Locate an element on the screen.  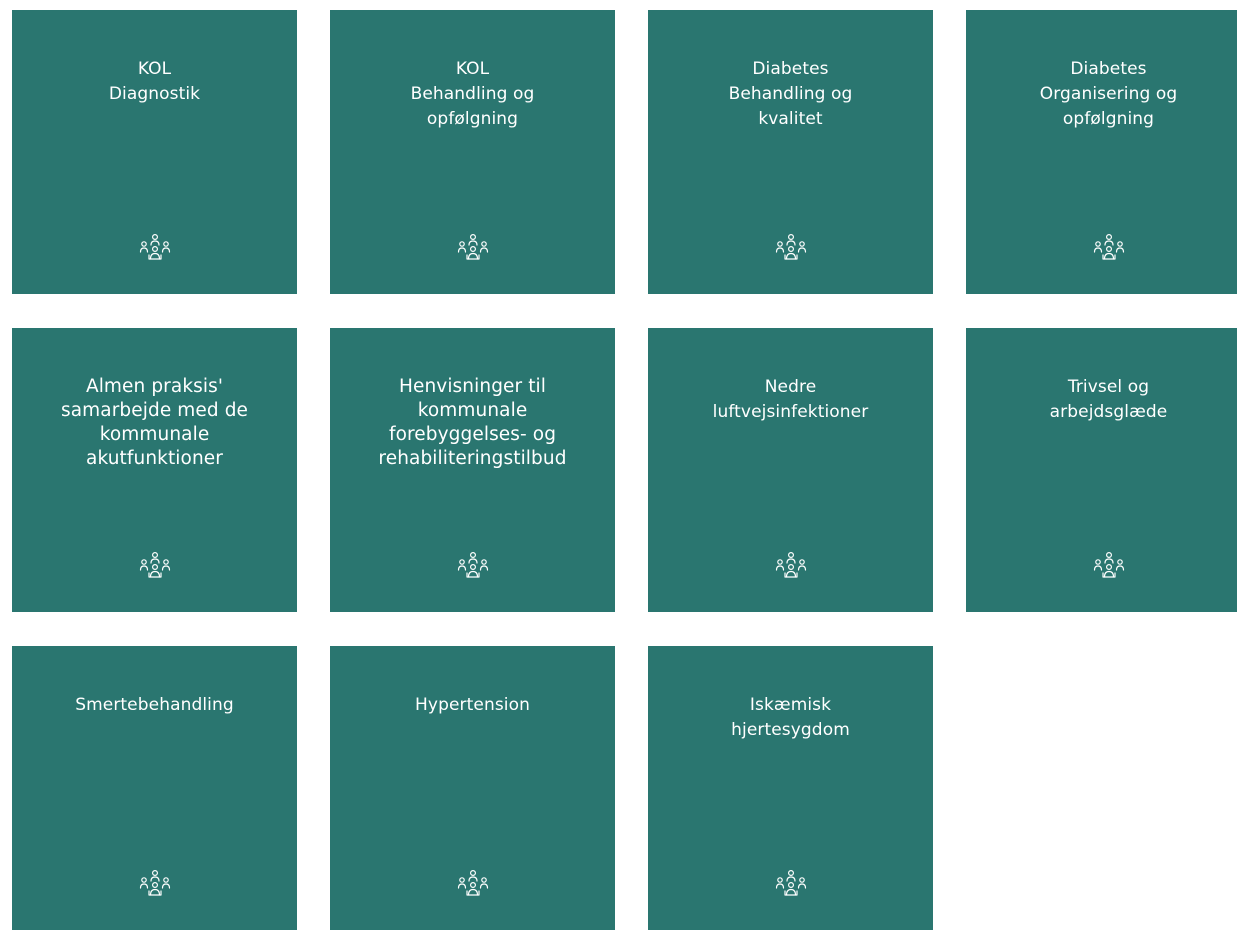
tile-hypertension: Hypertension is located at coordinates (472, 788).